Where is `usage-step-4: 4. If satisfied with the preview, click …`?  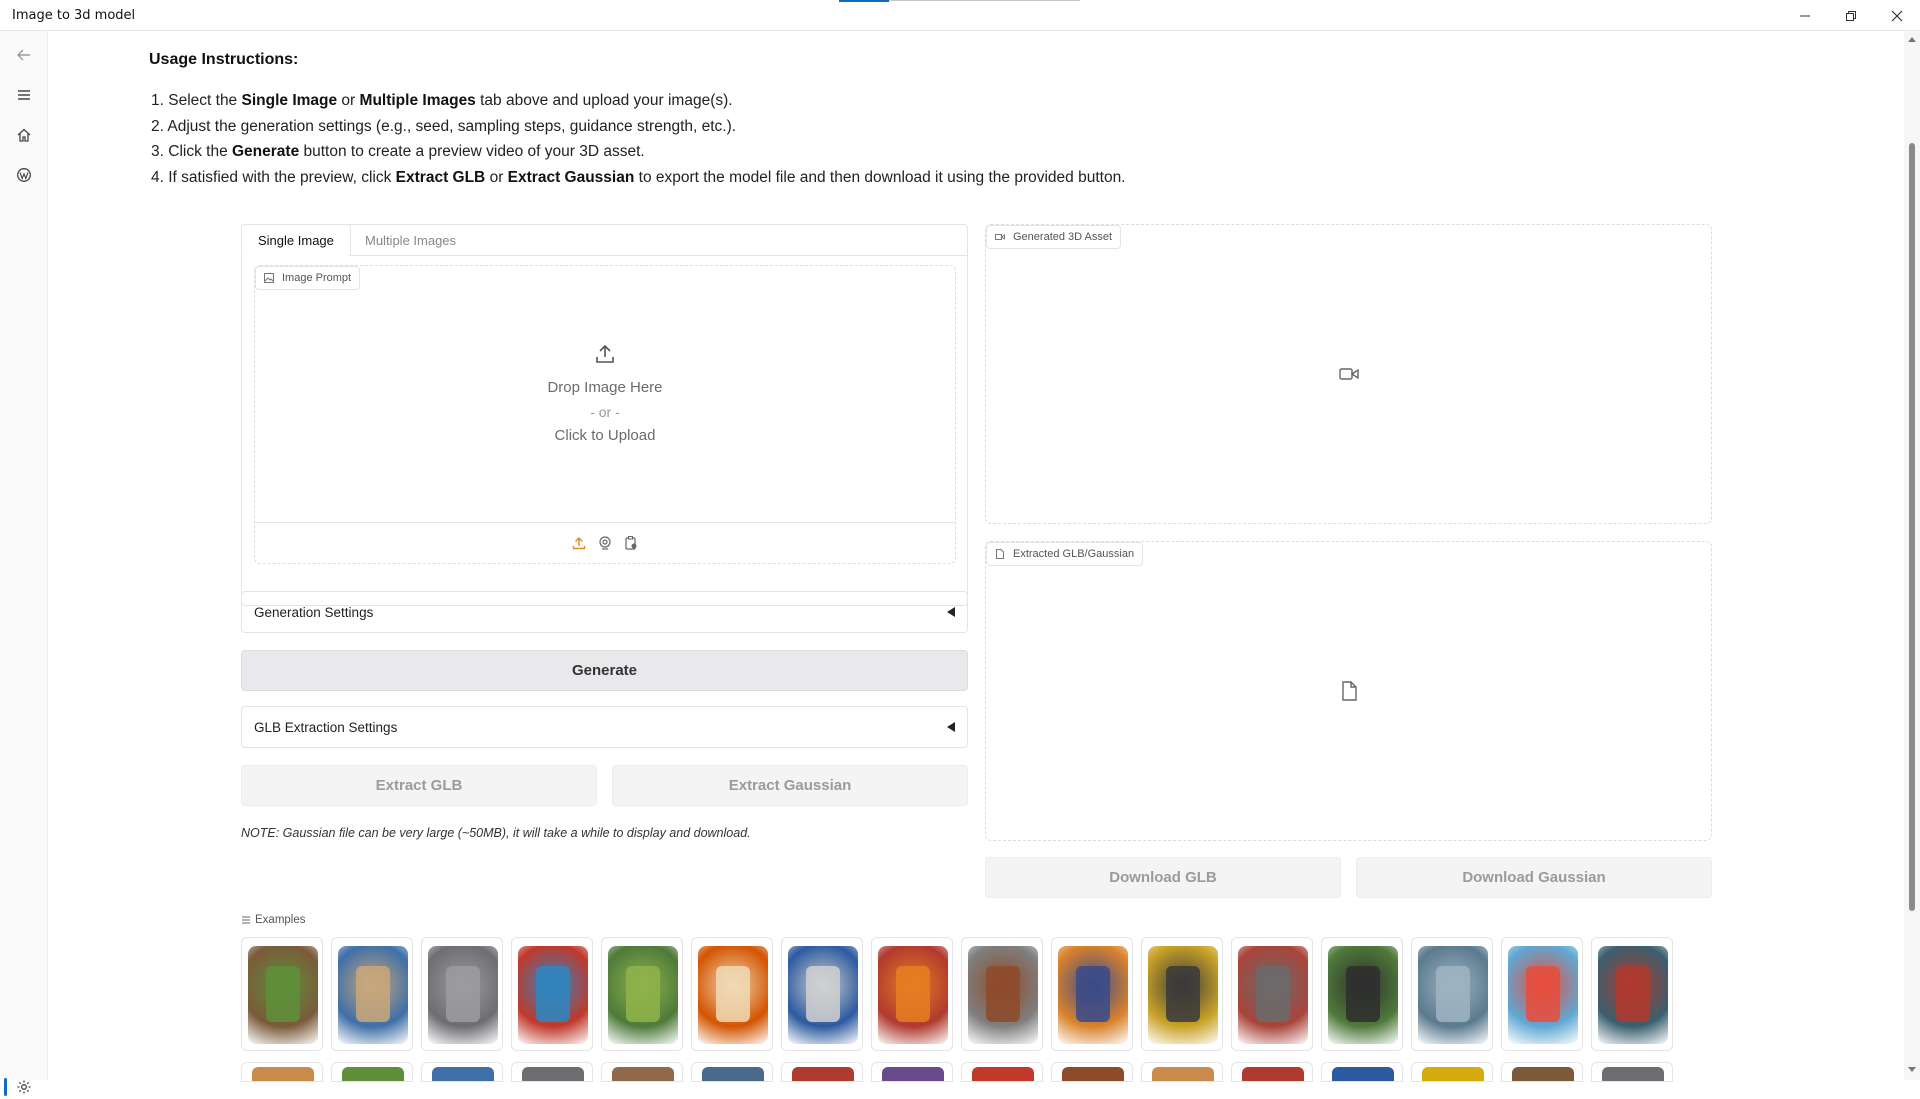 usage-step-4: 4. If satisfied with the preview, click … is located at coordinates (638, 177).